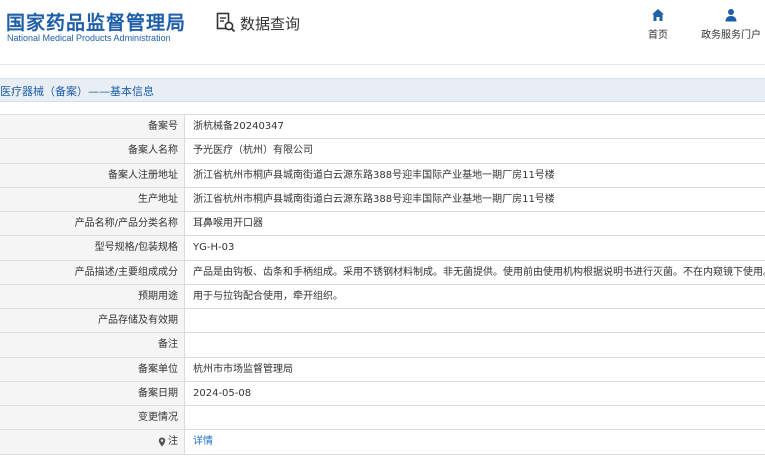 The width and height of the screenshot is (765, 461). I want to click on row-label: 变更情况, so click(92, 418).